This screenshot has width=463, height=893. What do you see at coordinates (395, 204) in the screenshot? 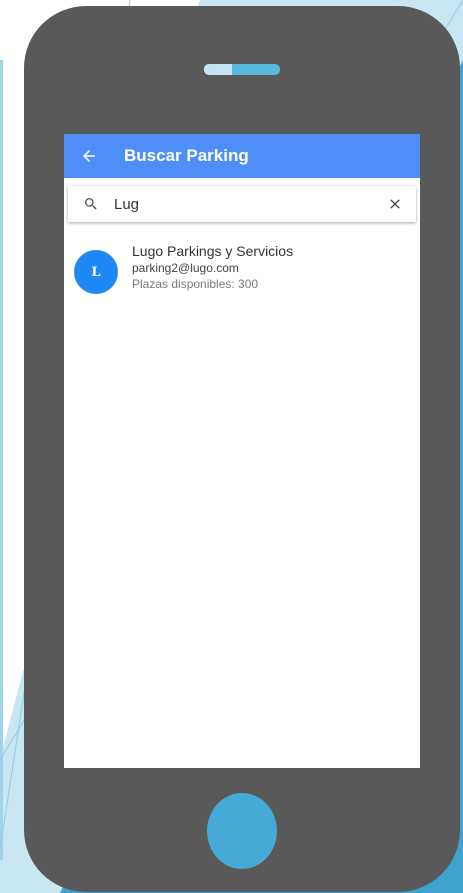
I see `close-icon` at bounding box center [395, 204].